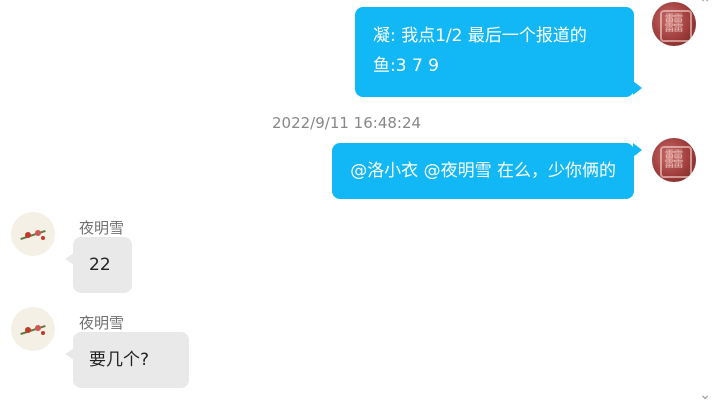 This screenshot has width=717, height=405. Describe the element at coordinates (119, 360) in the screenshot. I see `message-text: 要几个?` at that location.